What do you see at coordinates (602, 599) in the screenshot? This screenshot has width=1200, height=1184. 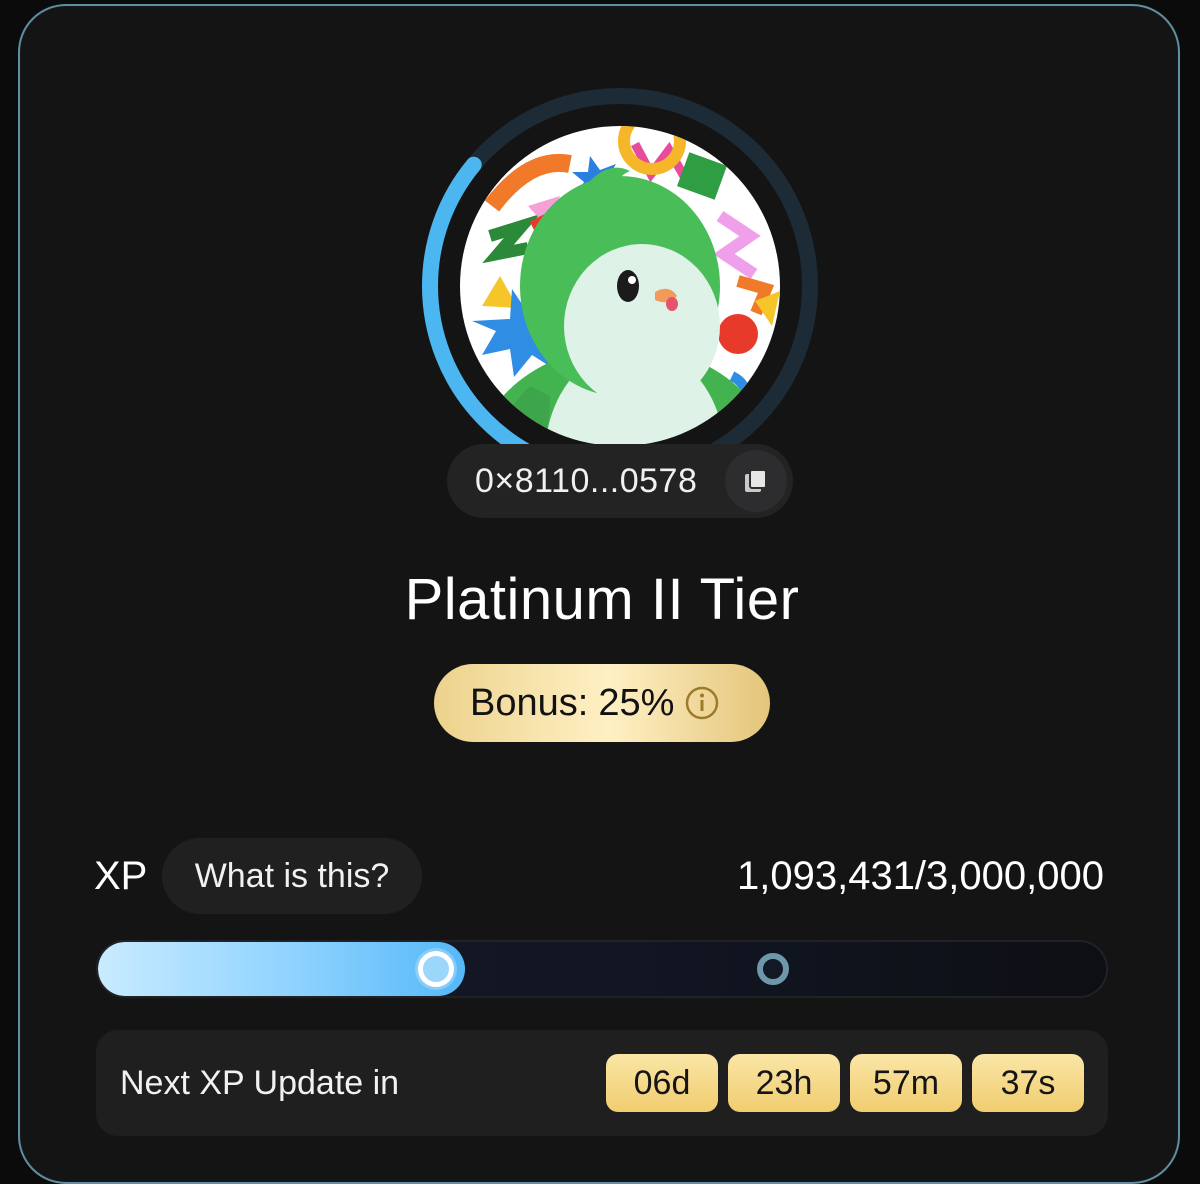 I see `tier-title: Platinum II Tier` at bounding box center [602, 599].